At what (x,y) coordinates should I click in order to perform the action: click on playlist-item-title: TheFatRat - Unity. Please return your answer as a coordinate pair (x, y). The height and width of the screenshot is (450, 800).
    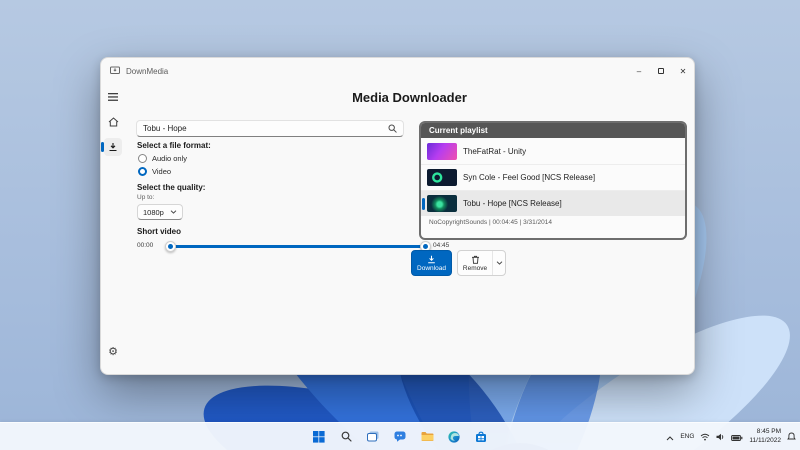
    Looking at the image, I should click on (495, 151).